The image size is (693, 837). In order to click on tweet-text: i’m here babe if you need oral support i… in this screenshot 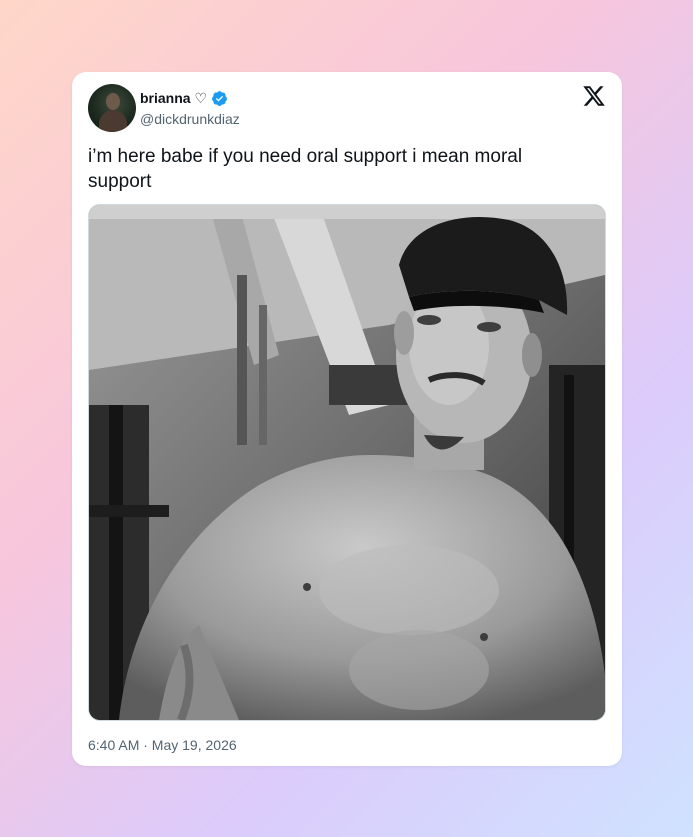, I will do `click(305, 169)`.